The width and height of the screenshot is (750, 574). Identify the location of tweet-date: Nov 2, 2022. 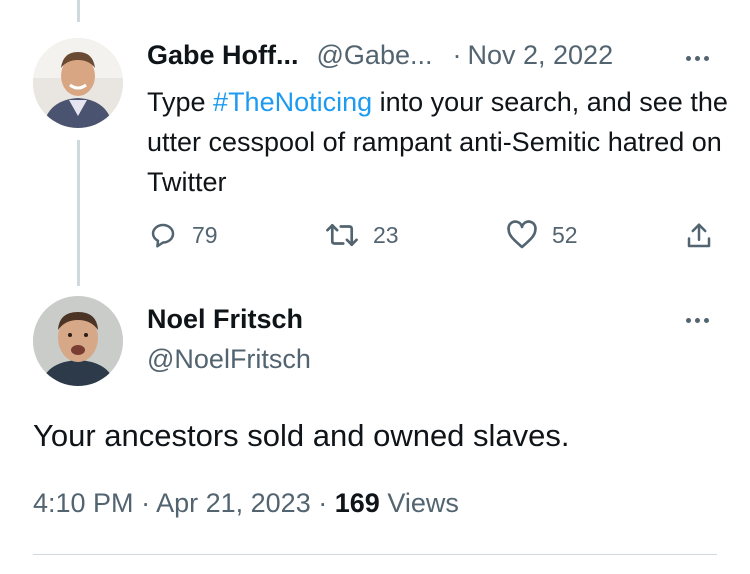
(540, 55).